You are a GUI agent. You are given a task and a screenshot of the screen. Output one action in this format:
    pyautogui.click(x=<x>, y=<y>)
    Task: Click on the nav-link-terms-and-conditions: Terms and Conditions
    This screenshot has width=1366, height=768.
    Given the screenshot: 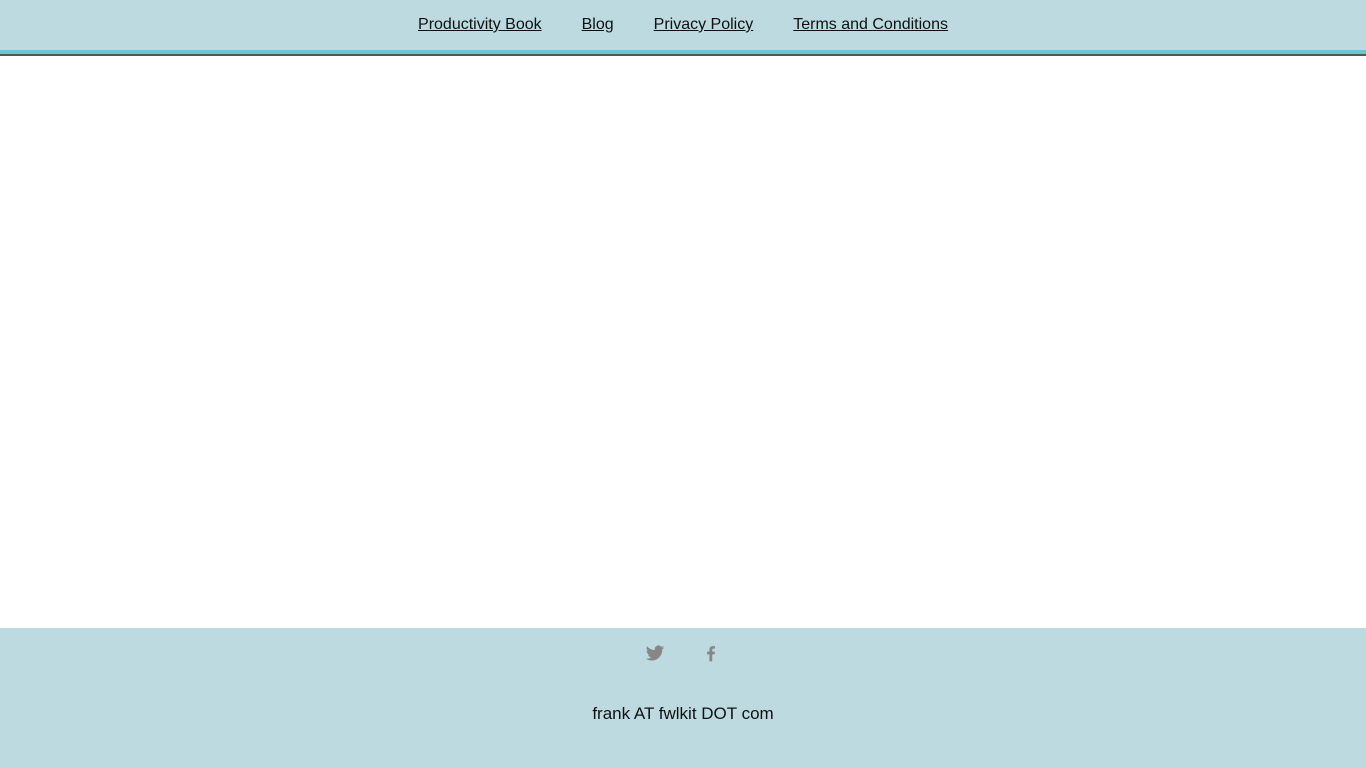 What is the action you would take?
    pyautogui.click(x=870, y=25)
    